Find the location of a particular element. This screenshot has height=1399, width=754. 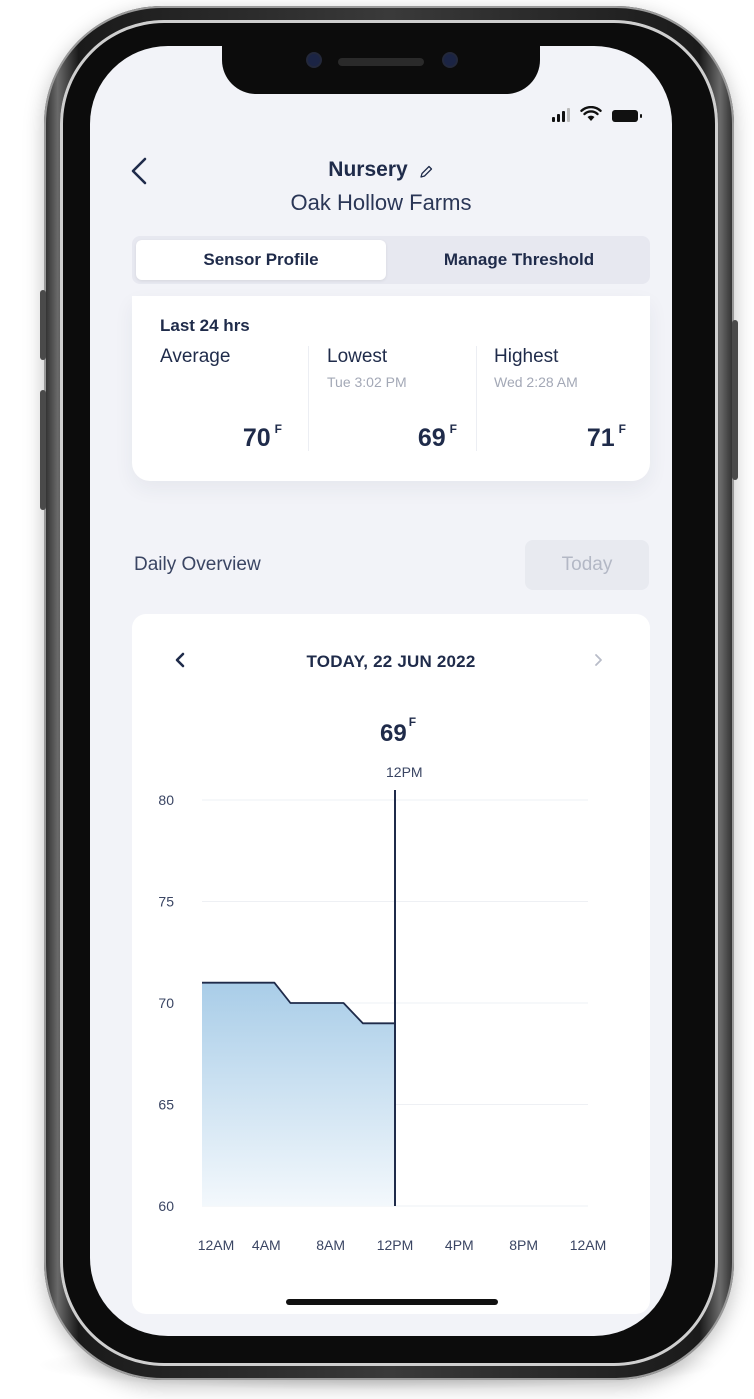

side-button-silent is located at coordinates (43, 325).